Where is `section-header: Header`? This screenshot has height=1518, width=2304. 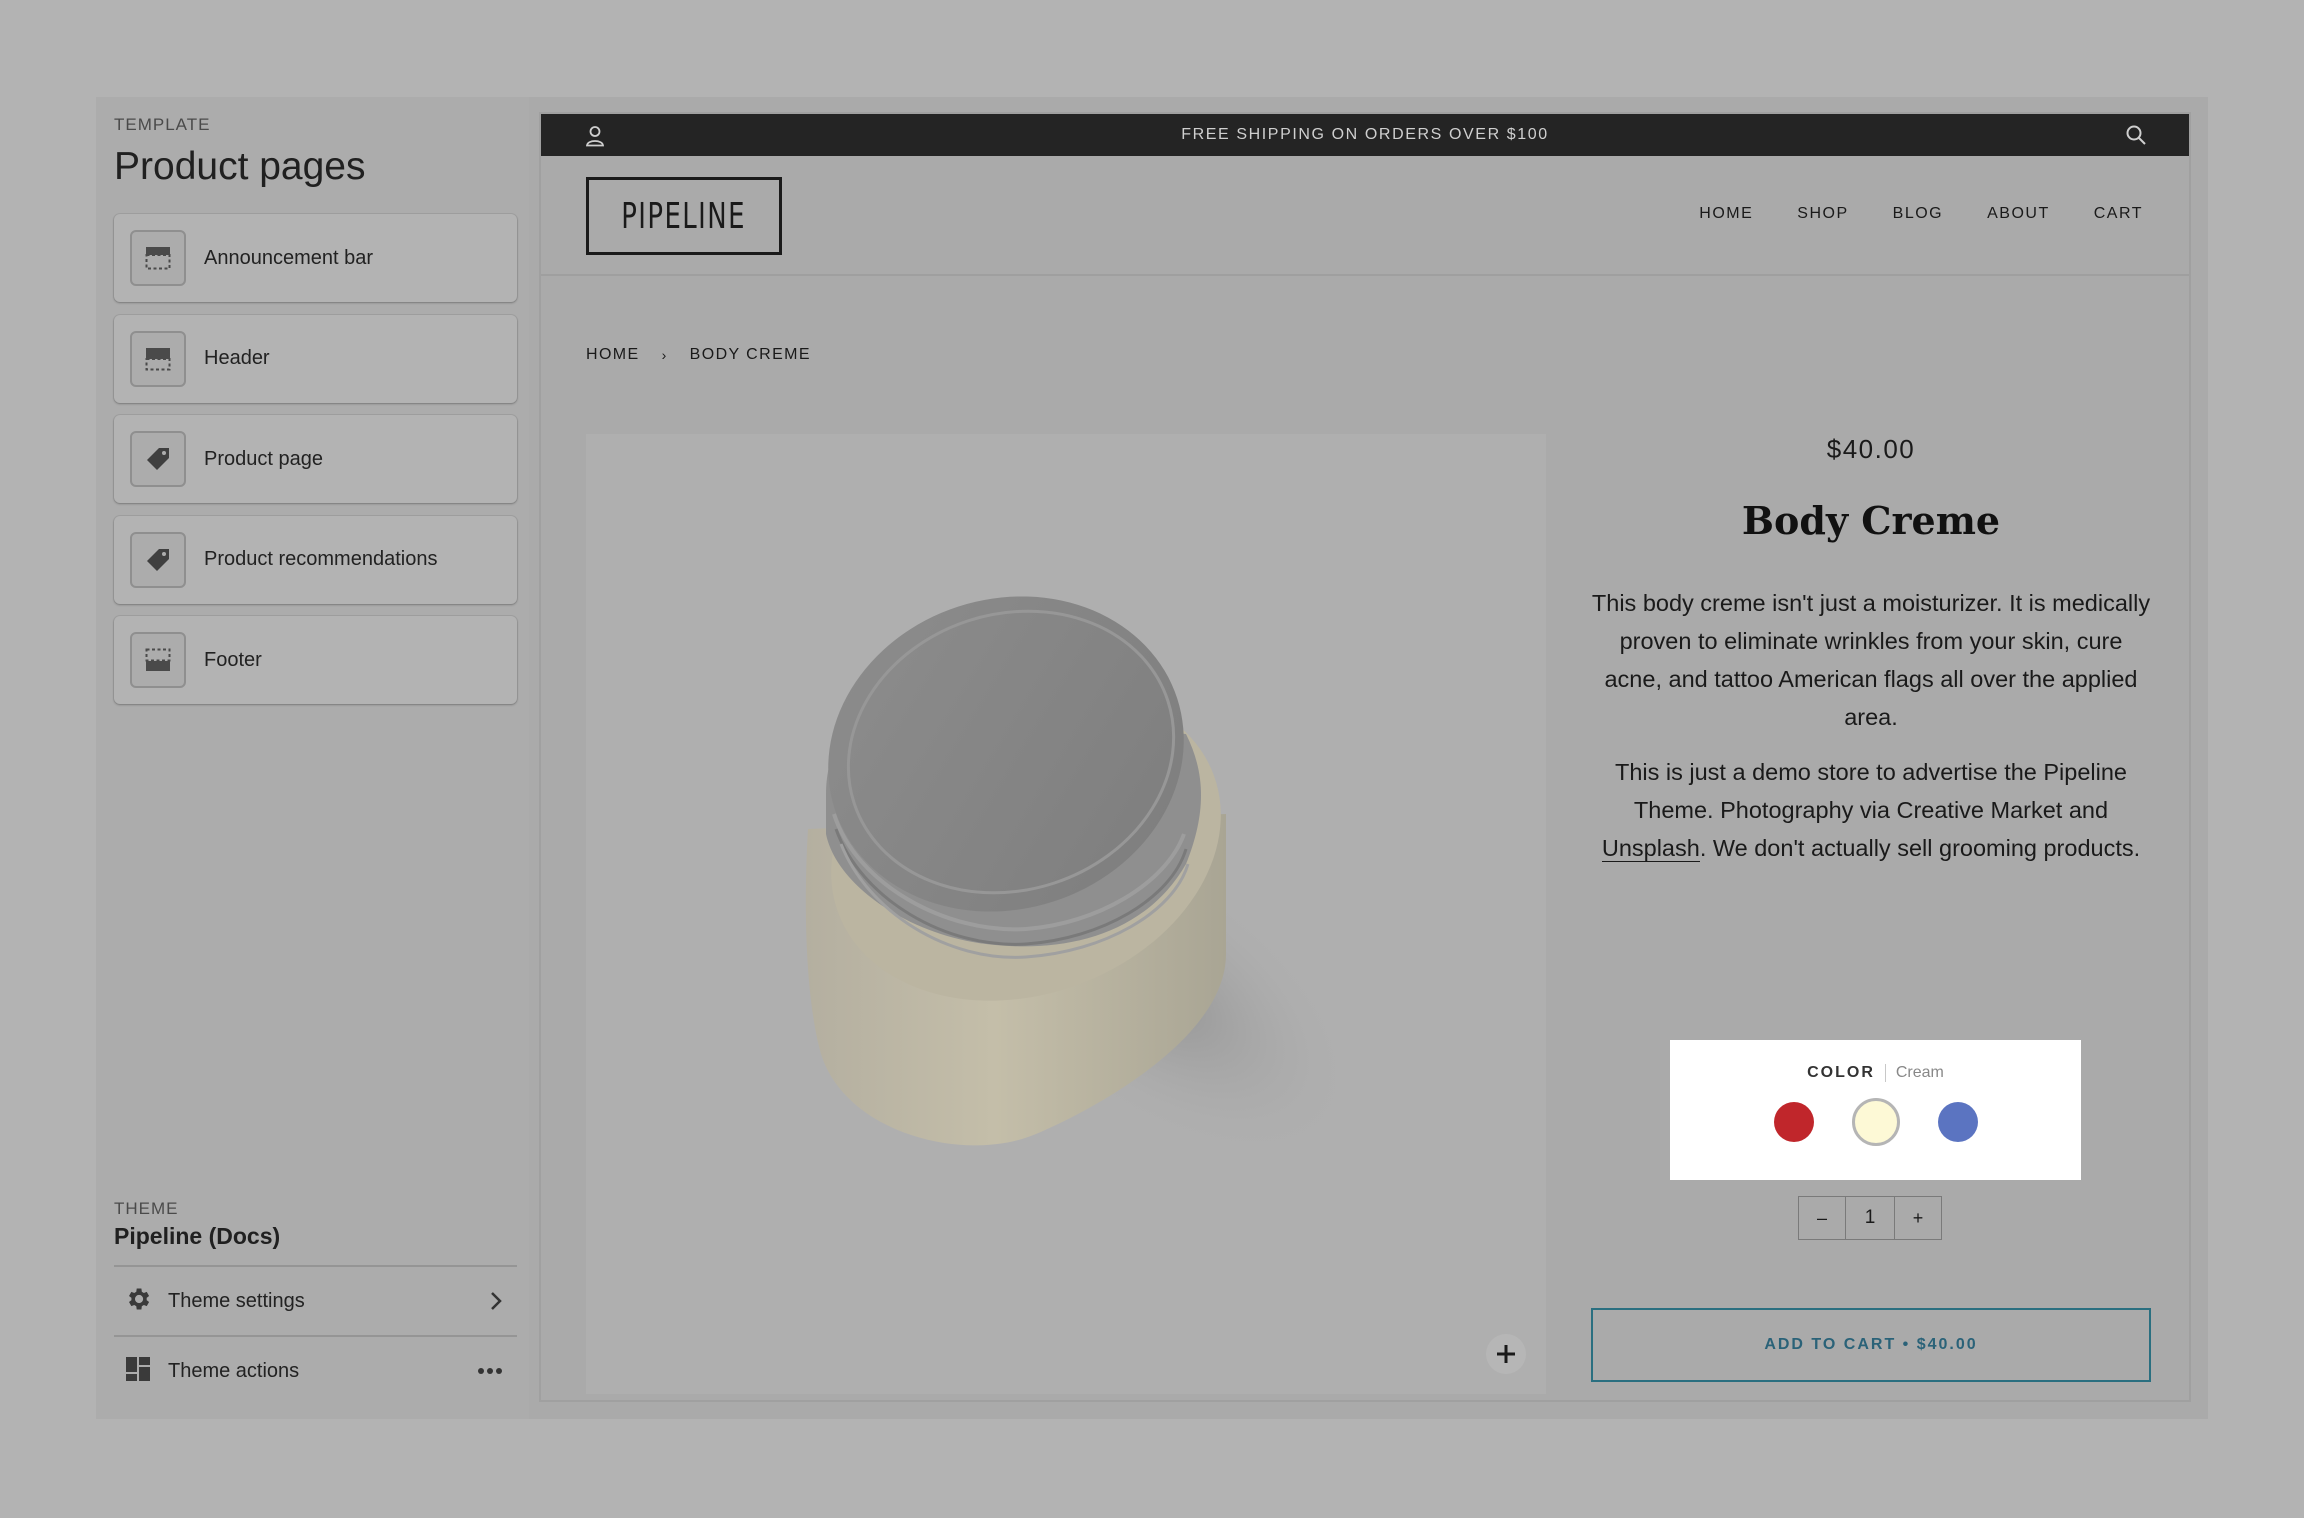
section-header: Header is located at coordinates (315, 358).